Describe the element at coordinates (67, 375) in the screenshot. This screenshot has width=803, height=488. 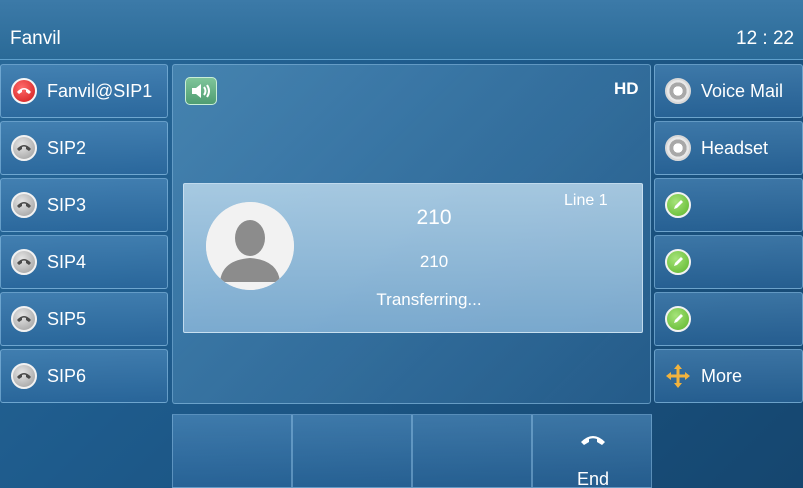
I see `line-key-label: SIP6` at that location.